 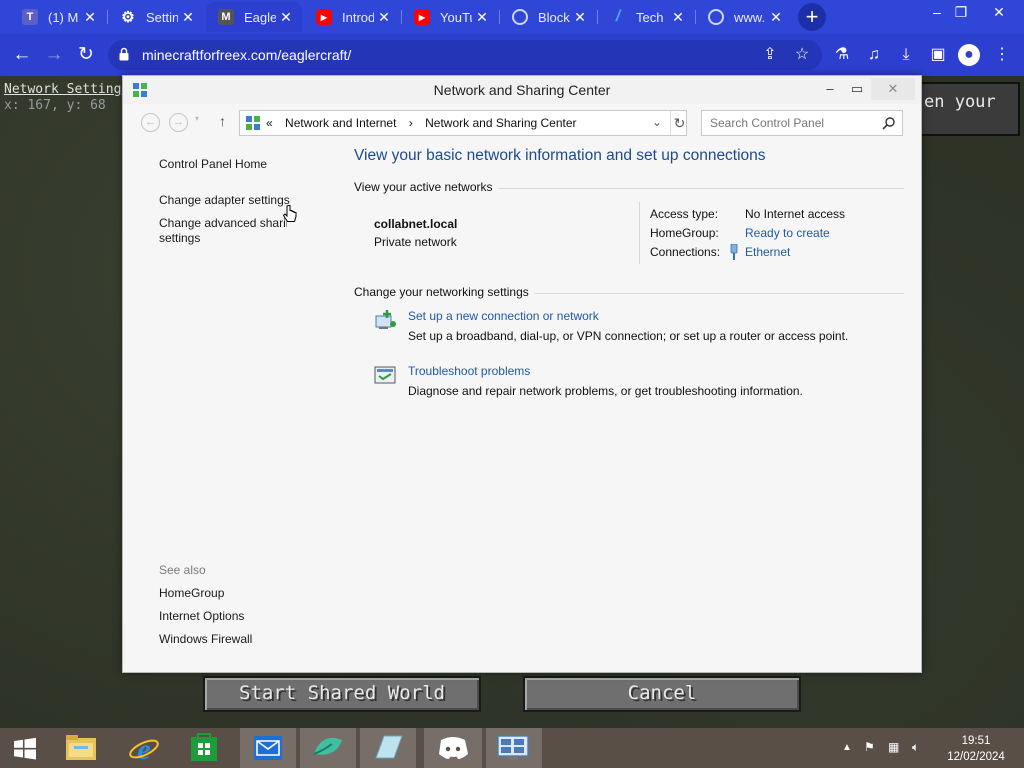 What do you see at coordinates (268, 748) in the screenshot?
I see `mail-icon` at bounding box center [268, 748].